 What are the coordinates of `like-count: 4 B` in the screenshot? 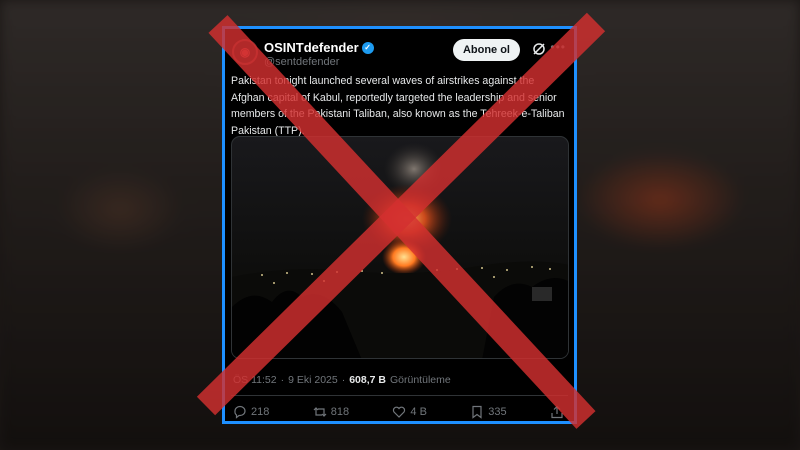 It's located at (418, 412).